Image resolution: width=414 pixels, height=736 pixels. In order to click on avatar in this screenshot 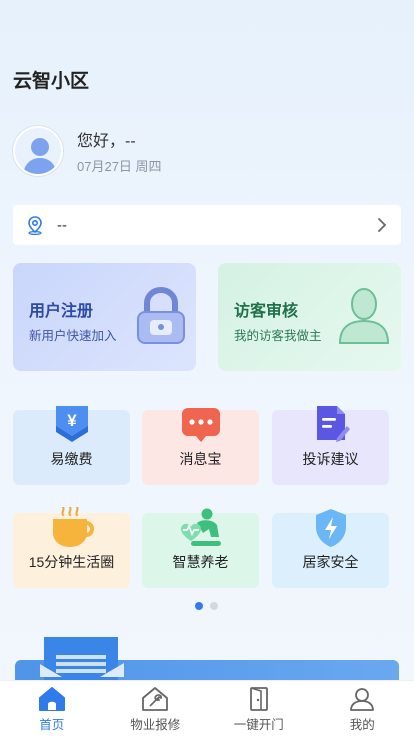, I will do `click(38, 151)`.